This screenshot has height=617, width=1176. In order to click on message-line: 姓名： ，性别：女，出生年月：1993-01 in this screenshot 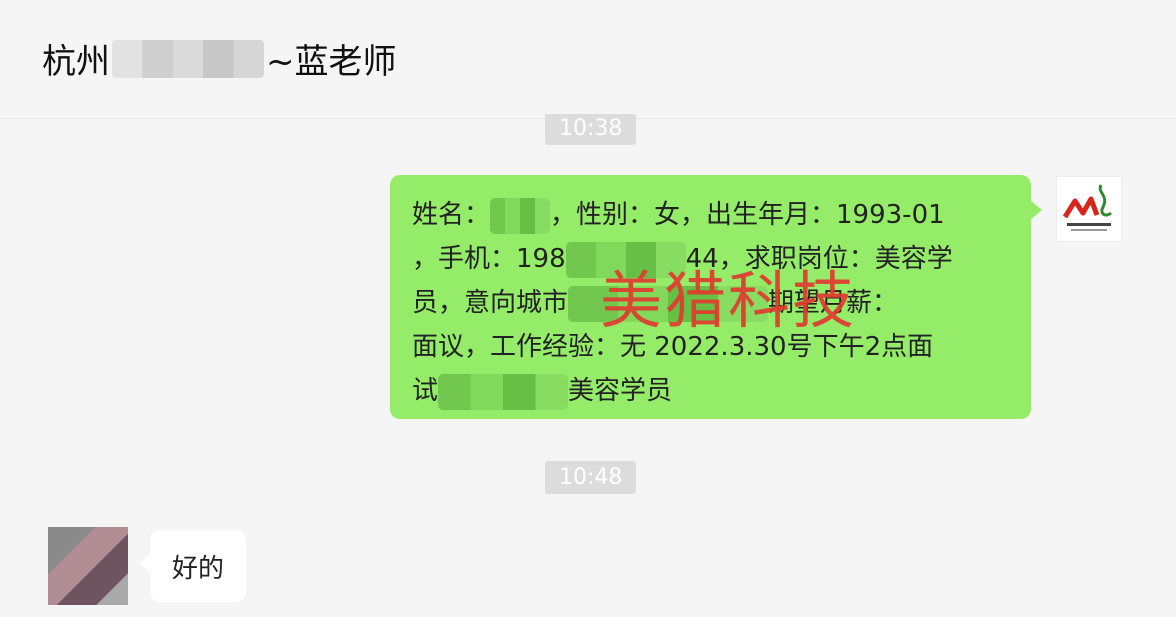, I will do `click(710, 215)`.